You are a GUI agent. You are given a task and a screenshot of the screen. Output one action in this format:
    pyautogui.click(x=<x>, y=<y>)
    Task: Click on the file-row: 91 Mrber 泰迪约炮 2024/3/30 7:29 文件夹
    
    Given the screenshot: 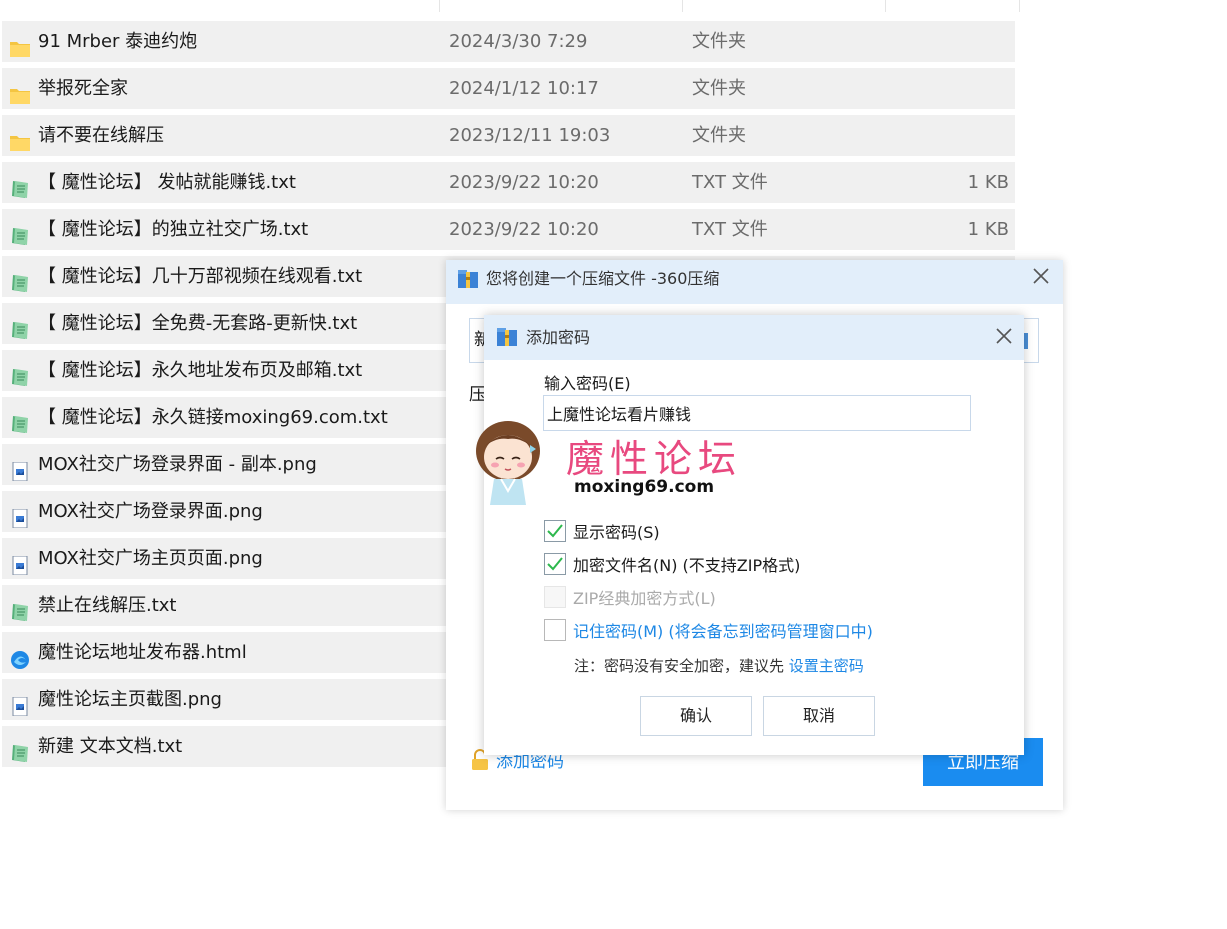 What is the action you would take?
    pyautogui.click(x=508, y=41)
    